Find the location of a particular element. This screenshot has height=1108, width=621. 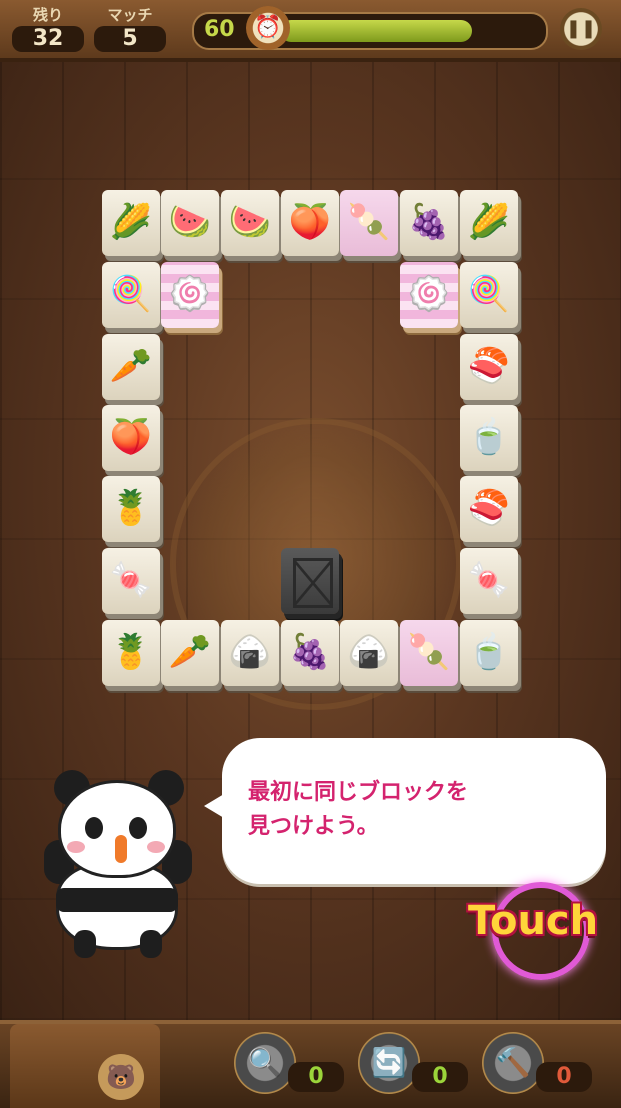

hint-count: 0 is located at coordinates (316, 1077).